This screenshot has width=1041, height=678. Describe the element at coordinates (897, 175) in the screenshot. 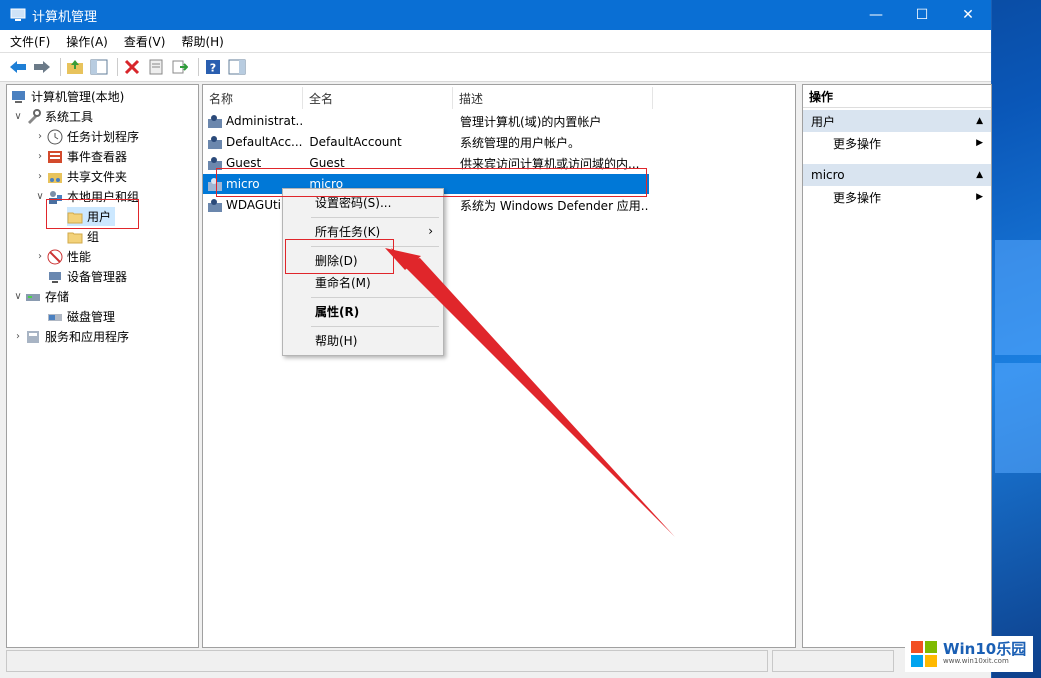

I see `actions-section-micro: micro ▲` at that location.